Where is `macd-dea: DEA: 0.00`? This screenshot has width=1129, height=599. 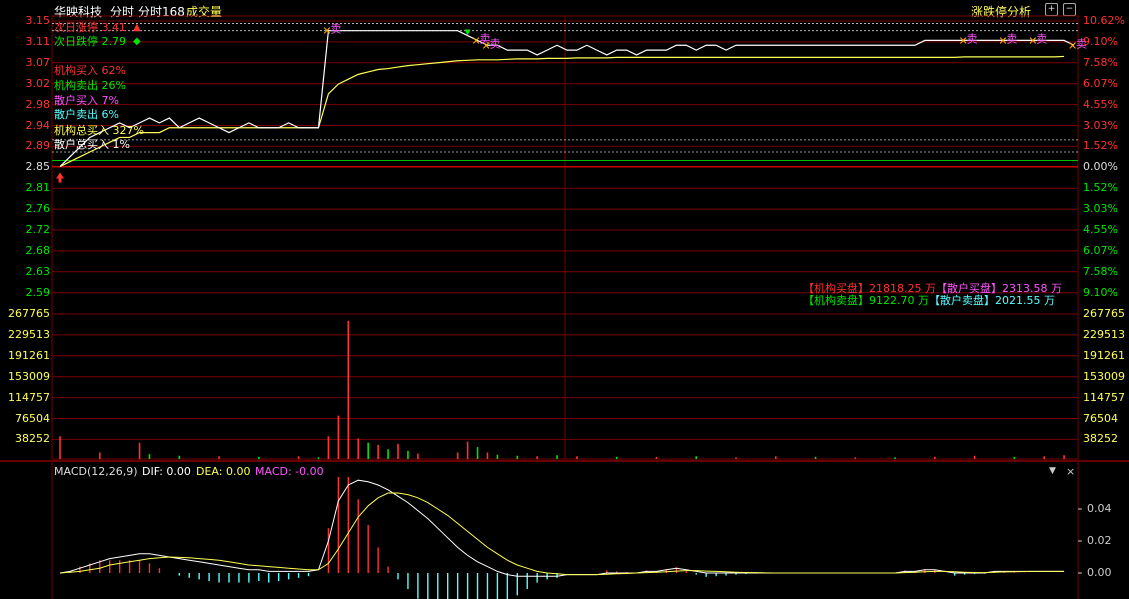
macd-dea: DEA: 0.00 is located at coordinates (223, 471).